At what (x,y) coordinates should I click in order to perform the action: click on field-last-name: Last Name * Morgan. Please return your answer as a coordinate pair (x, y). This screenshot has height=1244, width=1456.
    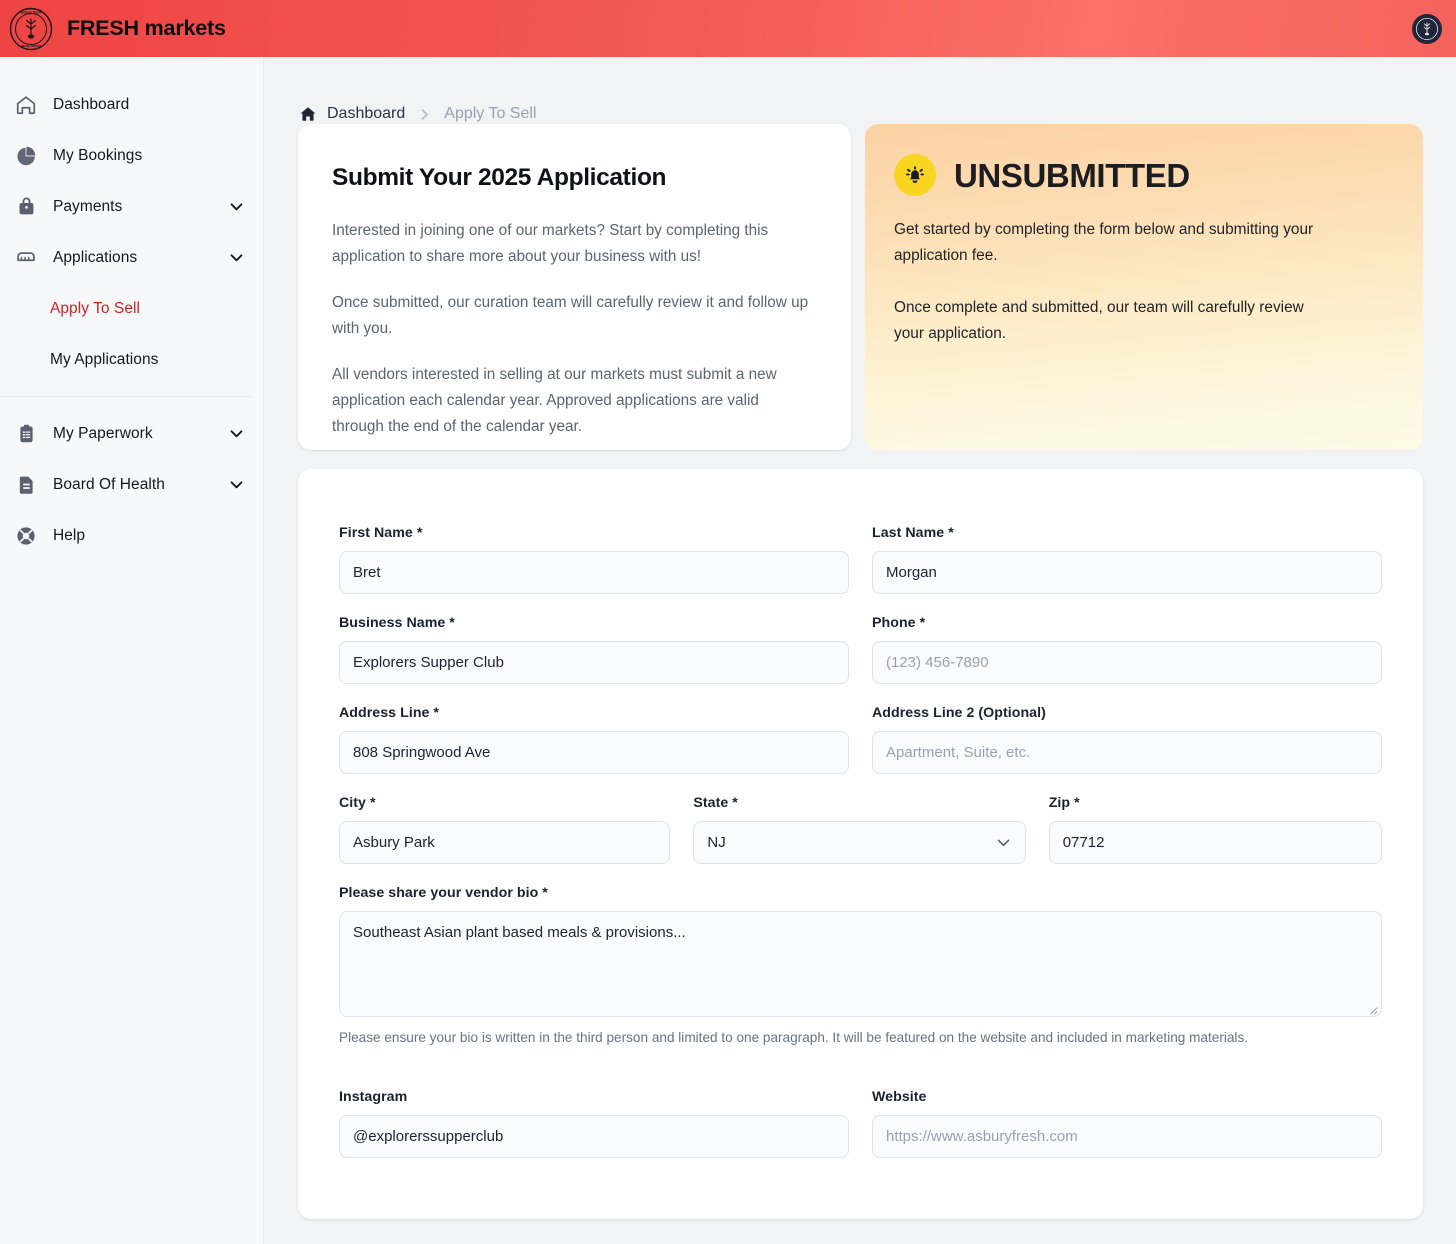
    Looking at the image, I should click on (1127, 559).